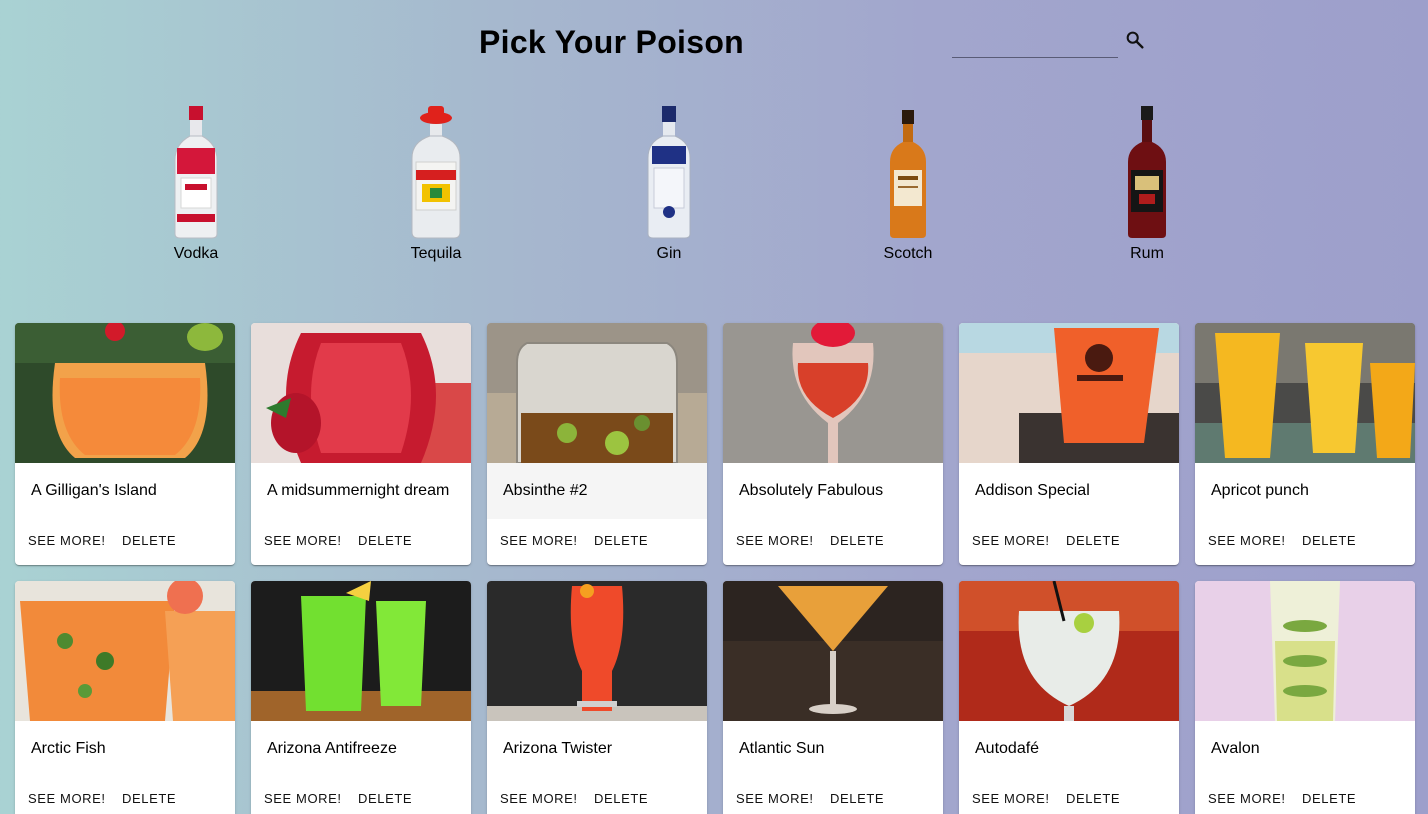 The image size is (1428, 814). What do you see at coordinates (669, 253) in the screenshot?
I see `spirit-label: Gin` at bounding box center [669, 253].